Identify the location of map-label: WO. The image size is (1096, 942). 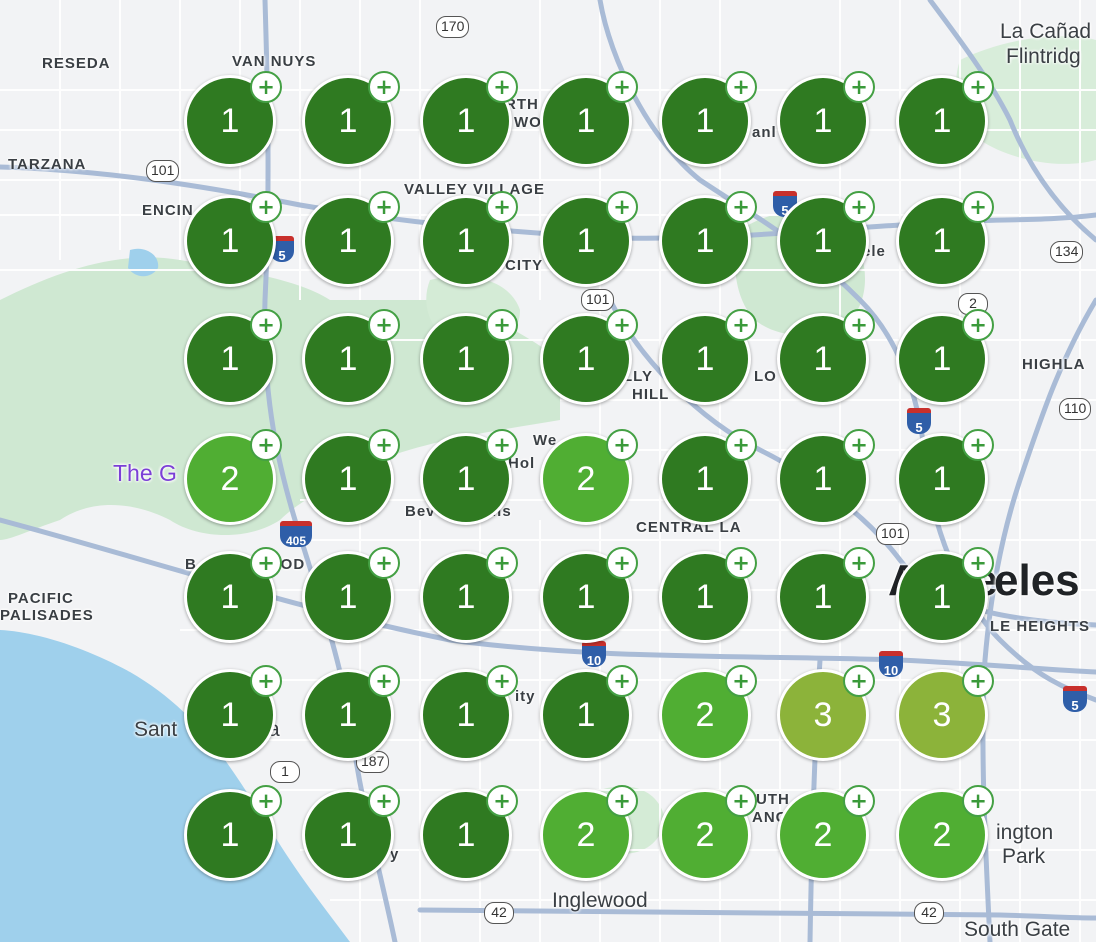
(528, 122).